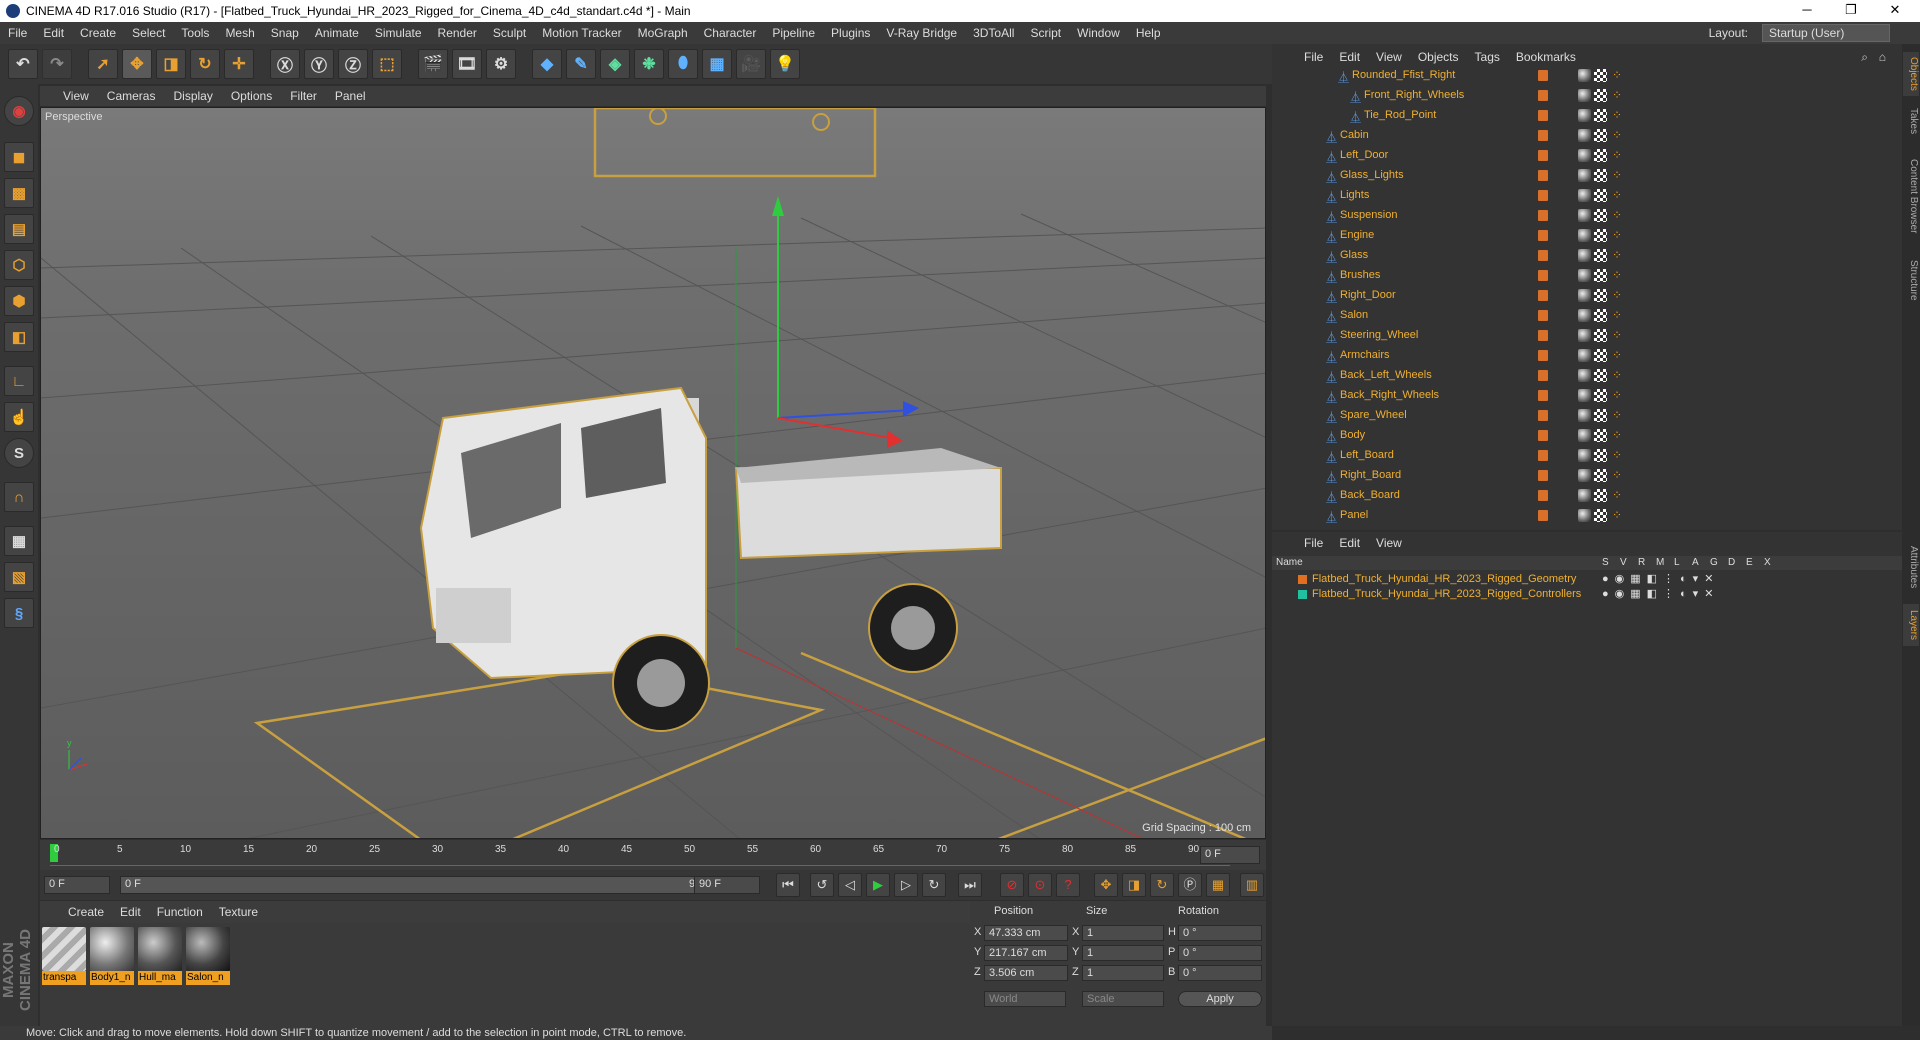 The height and width of the screenshot is (1040, 1920). Describe the element at coordinates (1045, 33) in the screenshot. I see `menu-script: Script` at that location.